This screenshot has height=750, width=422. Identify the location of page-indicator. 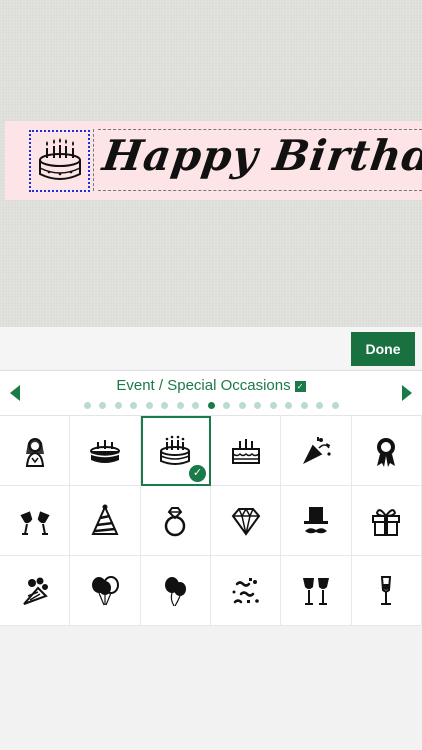
(211, 405).